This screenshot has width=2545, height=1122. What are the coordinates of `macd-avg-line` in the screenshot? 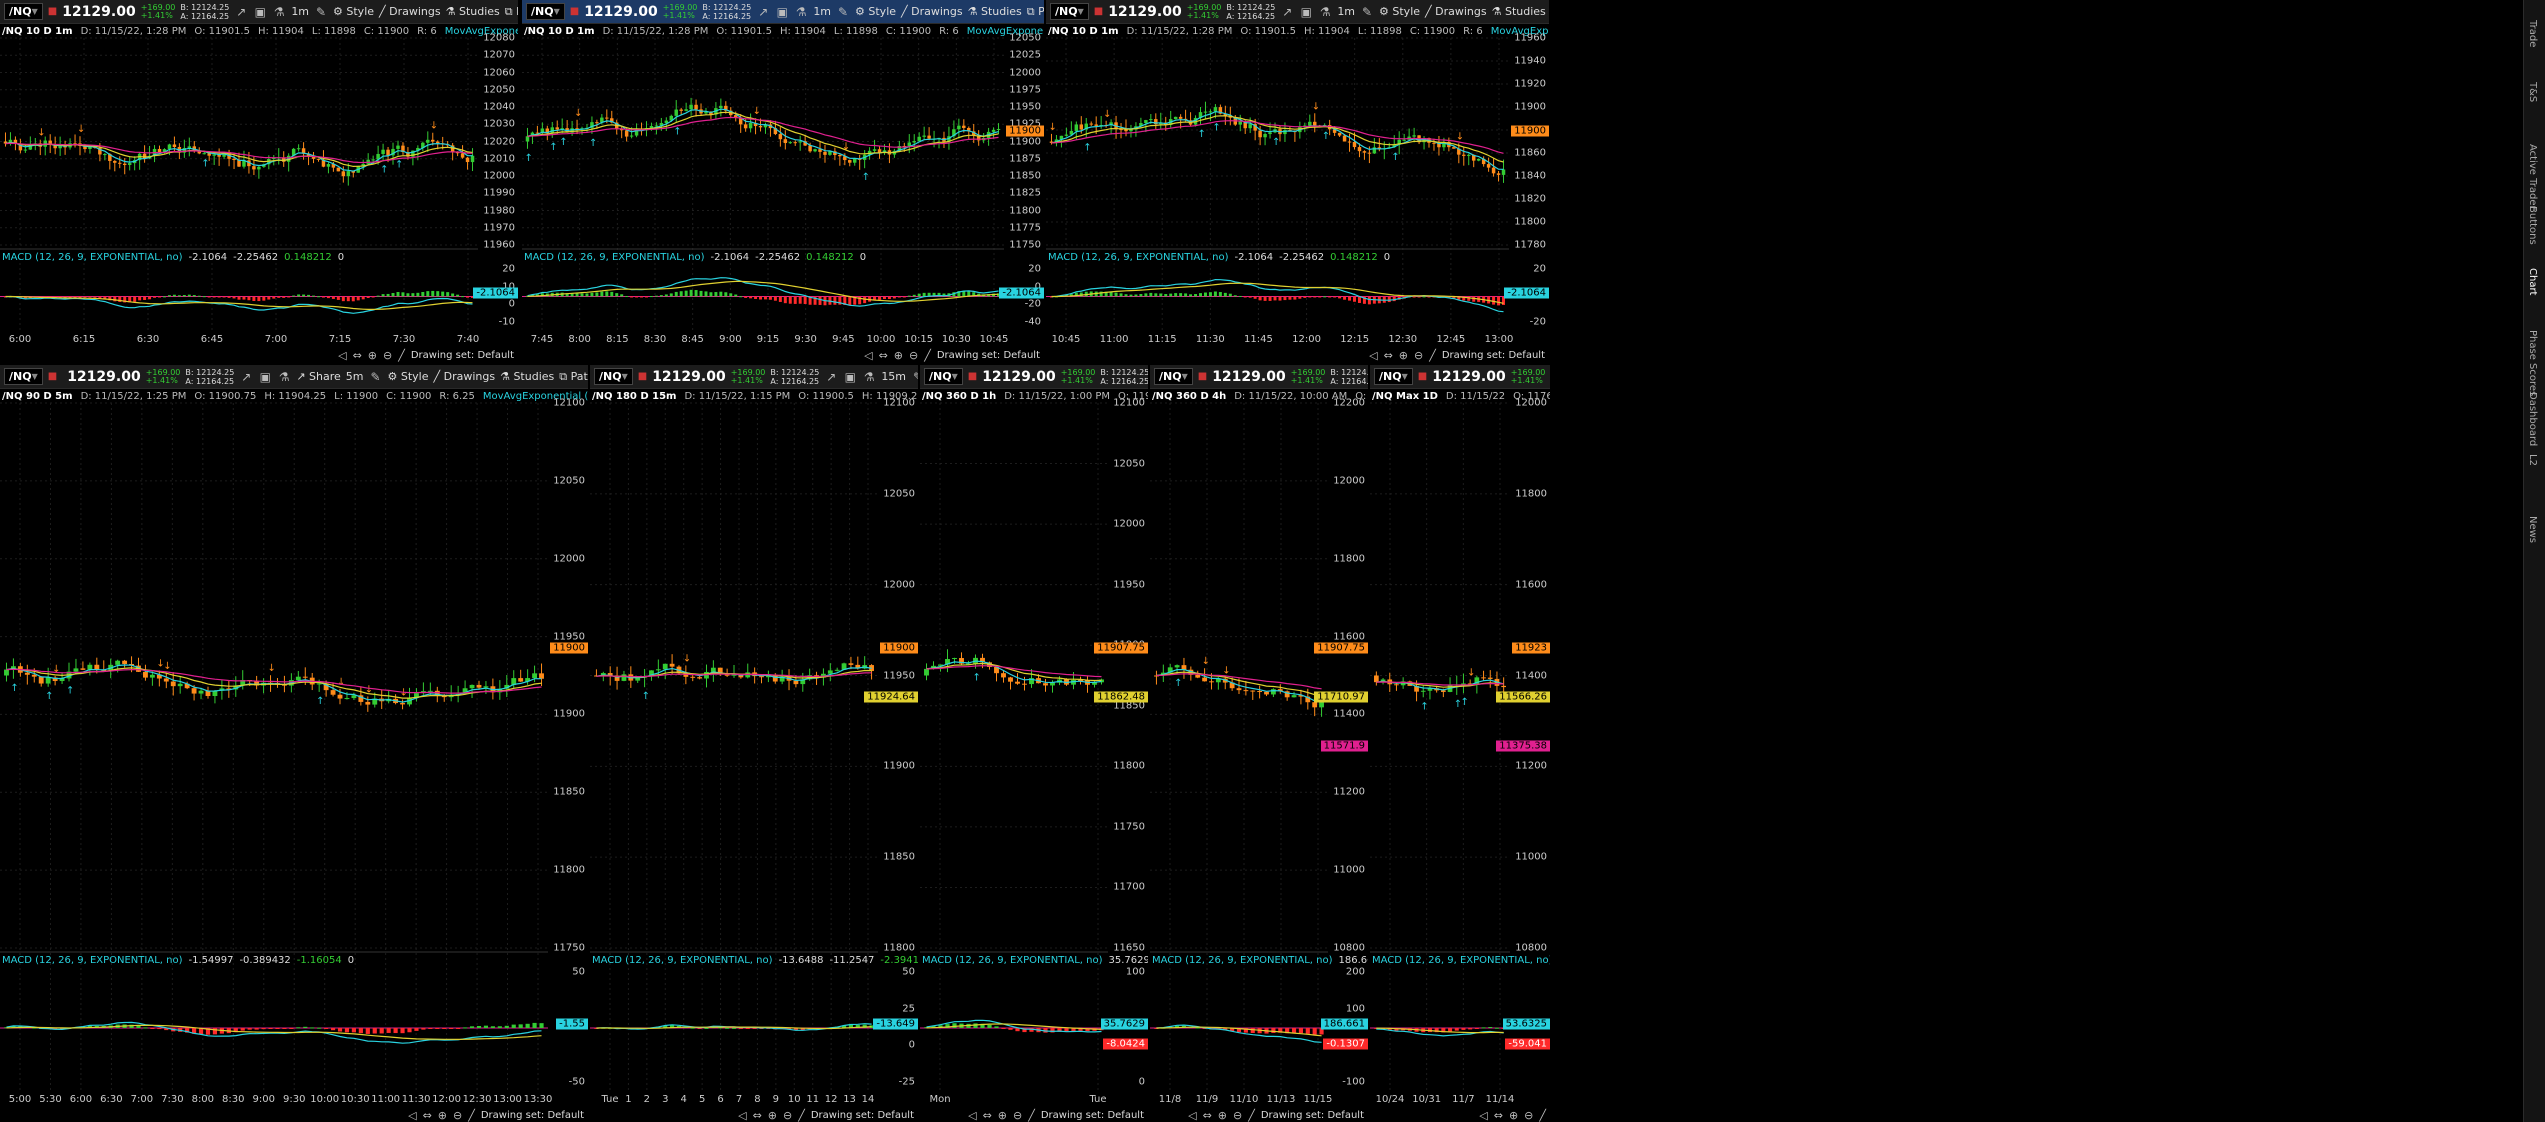 It's located at (1277, 293).